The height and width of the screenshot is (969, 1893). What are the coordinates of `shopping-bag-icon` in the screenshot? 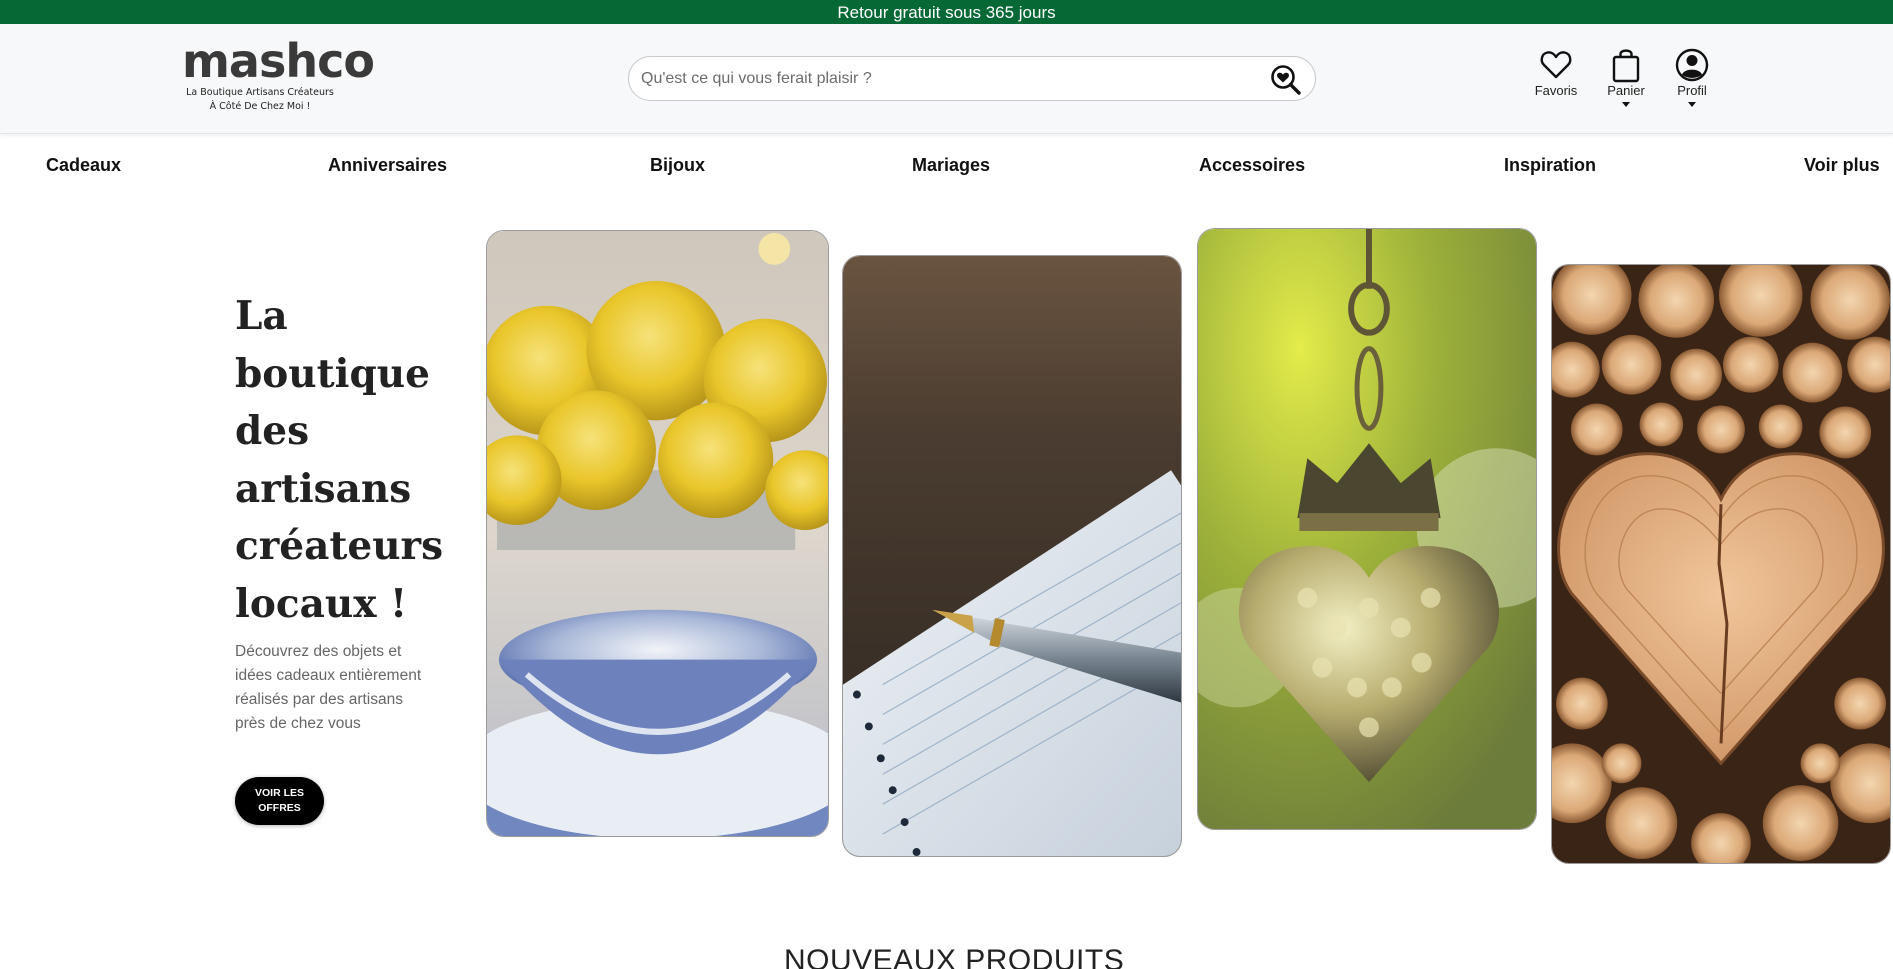 It's located at (1626, 65).